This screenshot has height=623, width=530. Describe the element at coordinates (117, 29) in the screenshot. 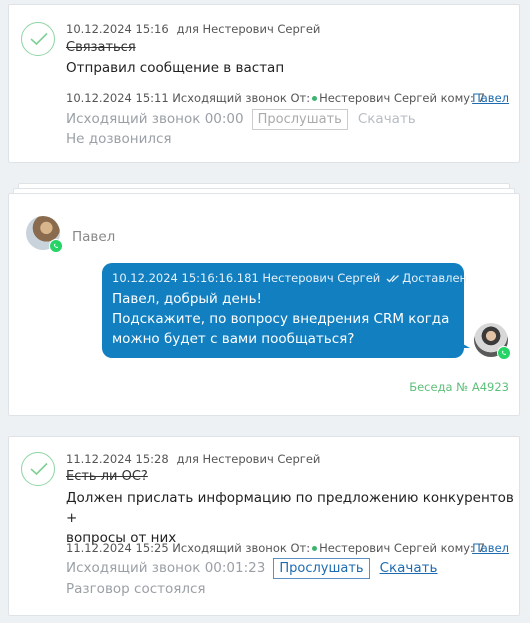

I see `activity-date: 10.12.2024 15:16` at that location.